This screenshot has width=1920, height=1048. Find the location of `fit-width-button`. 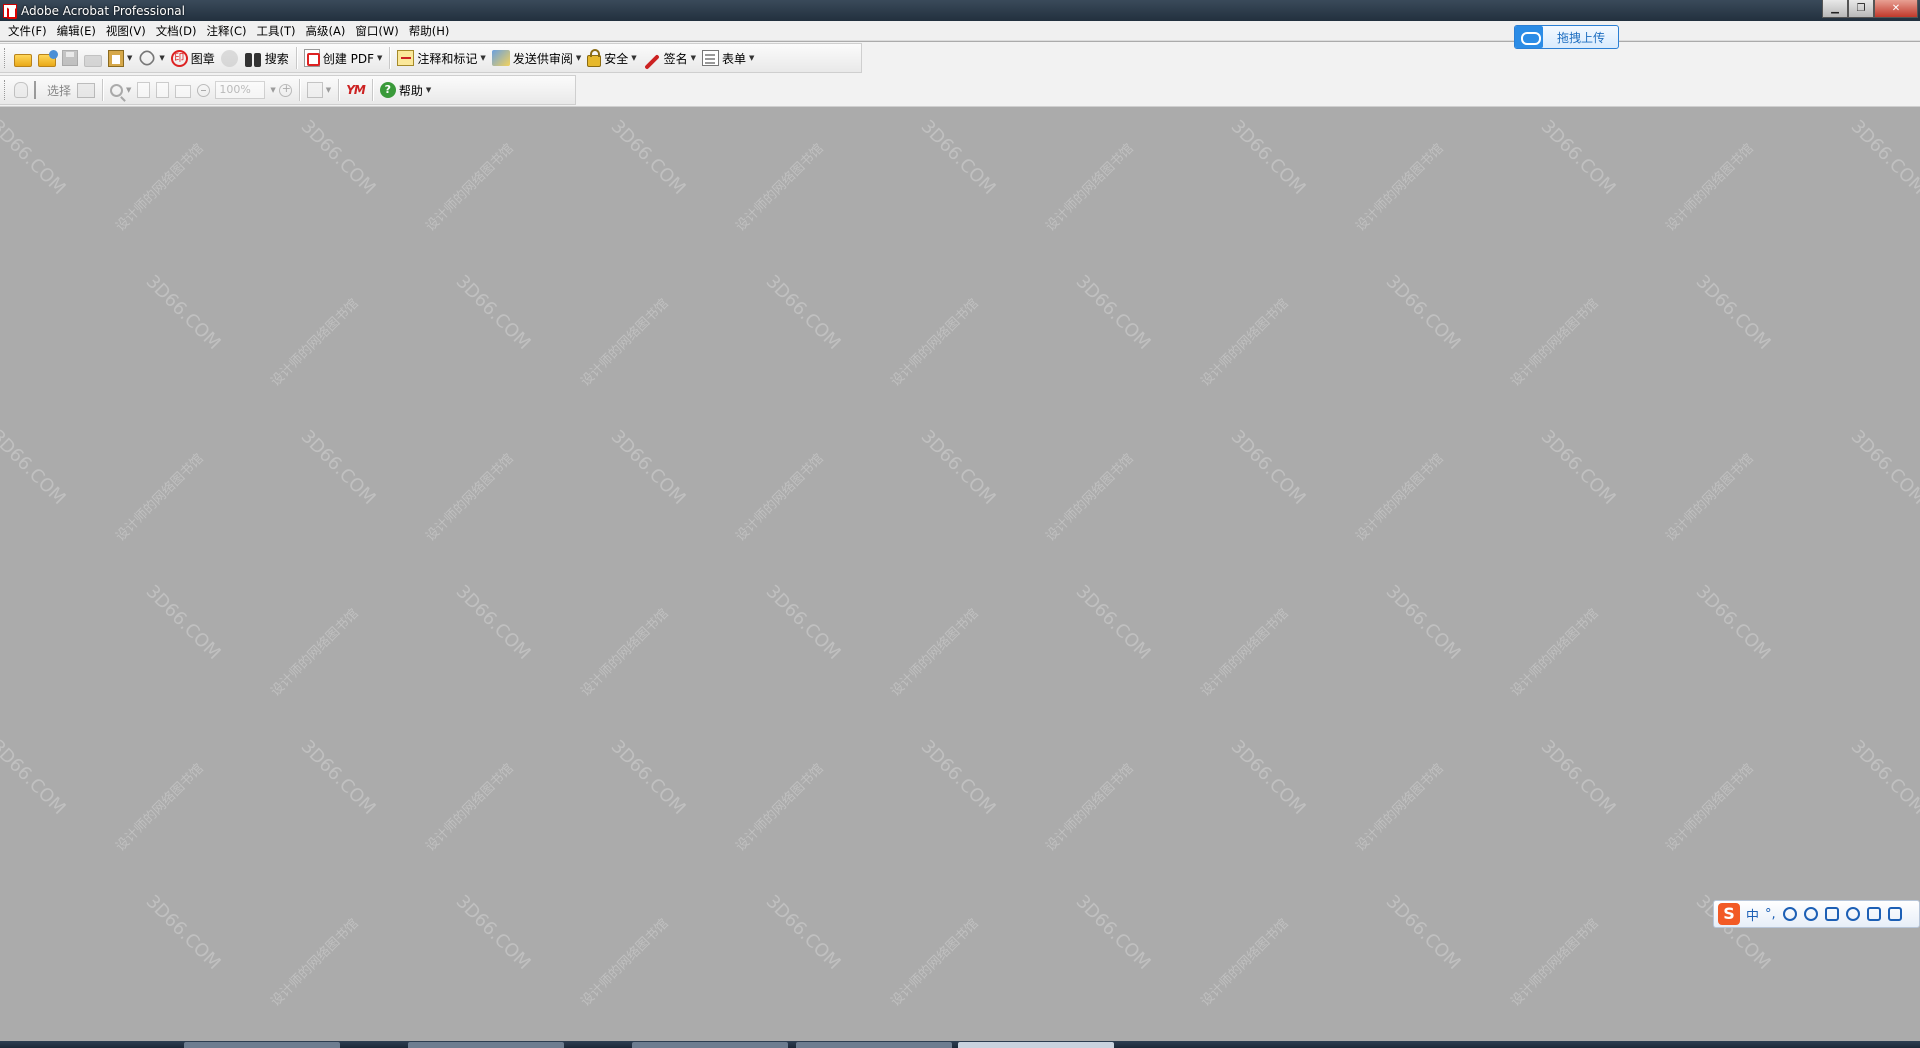

fit-width-button is located at coordinates (183, 90).